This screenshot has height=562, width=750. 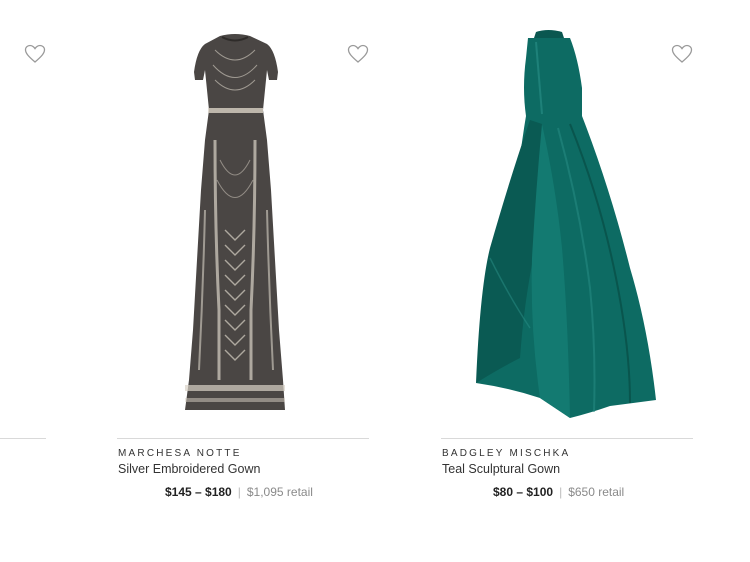 I want to click on retail-price: $650 retail, so click(x=596, y=492).